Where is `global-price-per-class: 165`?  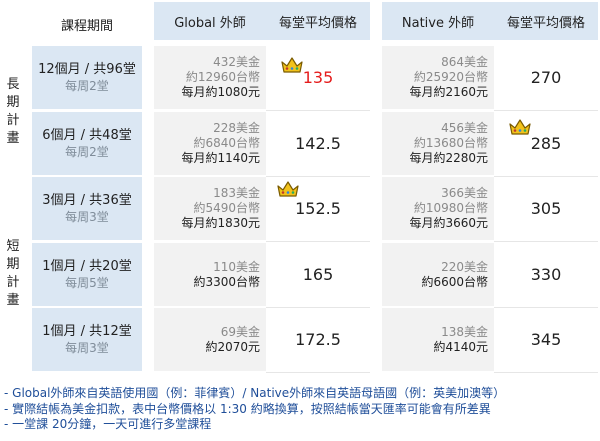
global-price-per-class: 165 is located at coordinates (318, 274).